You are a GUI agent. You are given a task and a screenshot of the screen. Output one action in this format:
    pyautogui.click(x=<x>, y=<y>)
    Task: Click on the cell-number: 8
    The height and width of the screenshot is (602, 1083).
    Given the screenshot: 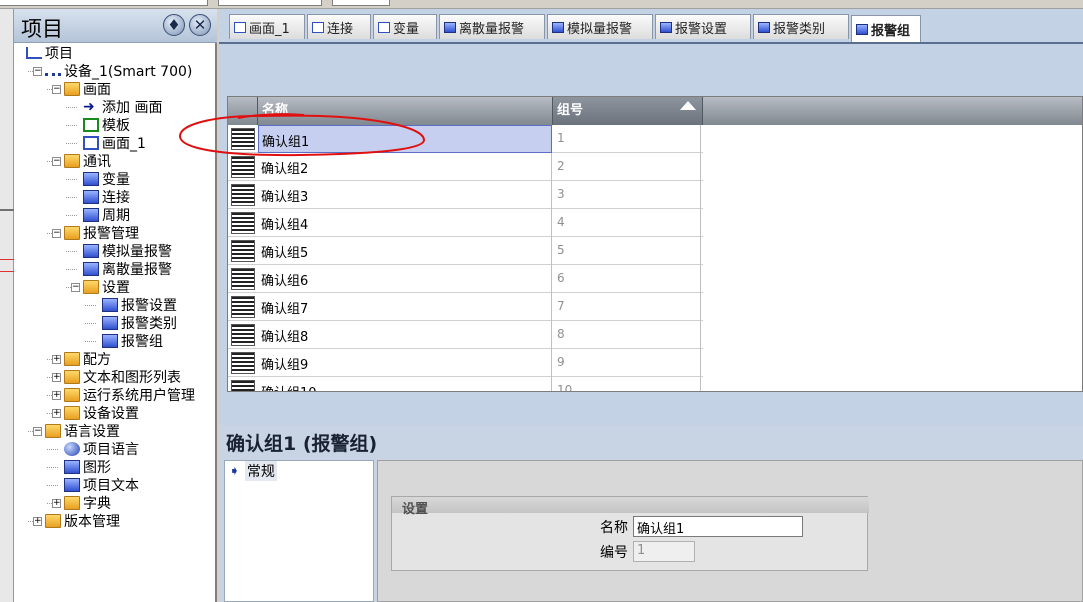 What is the action you would take?
    pyautogui.click(x=627, y=335)
    